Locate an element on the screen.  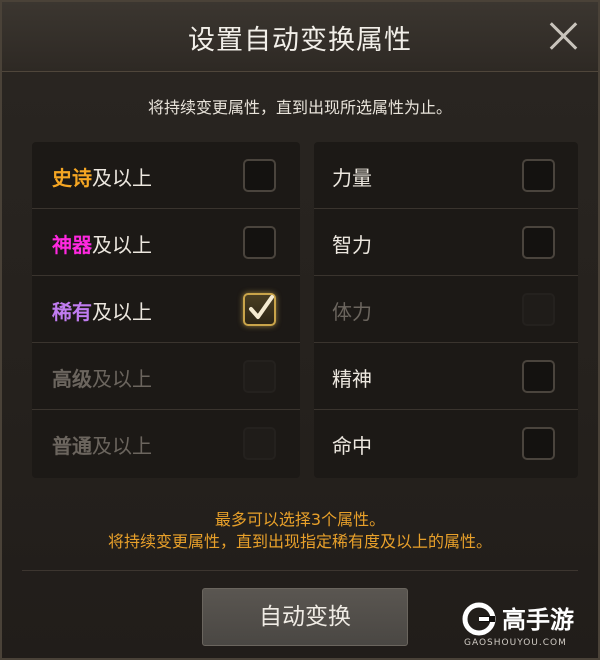
attribute-option-label: 体力 is located at coordinates (352, 312).